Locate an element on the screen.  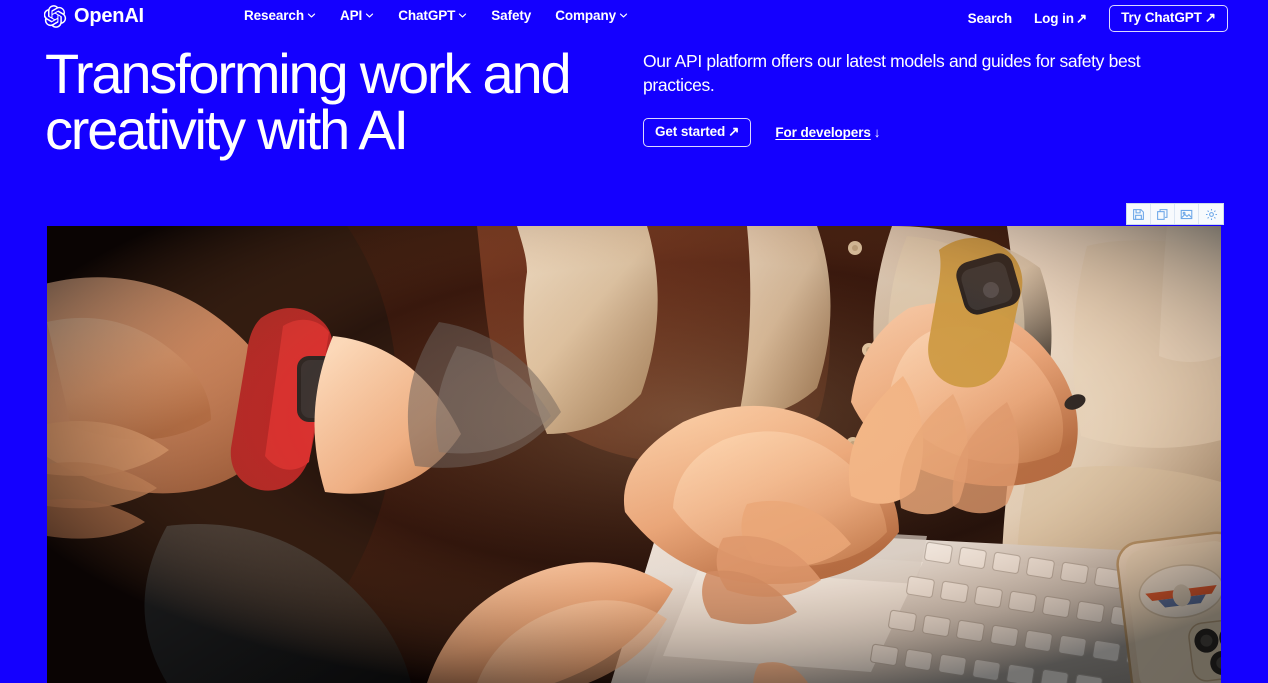
settings-button is located at coordinates (1211, 214).